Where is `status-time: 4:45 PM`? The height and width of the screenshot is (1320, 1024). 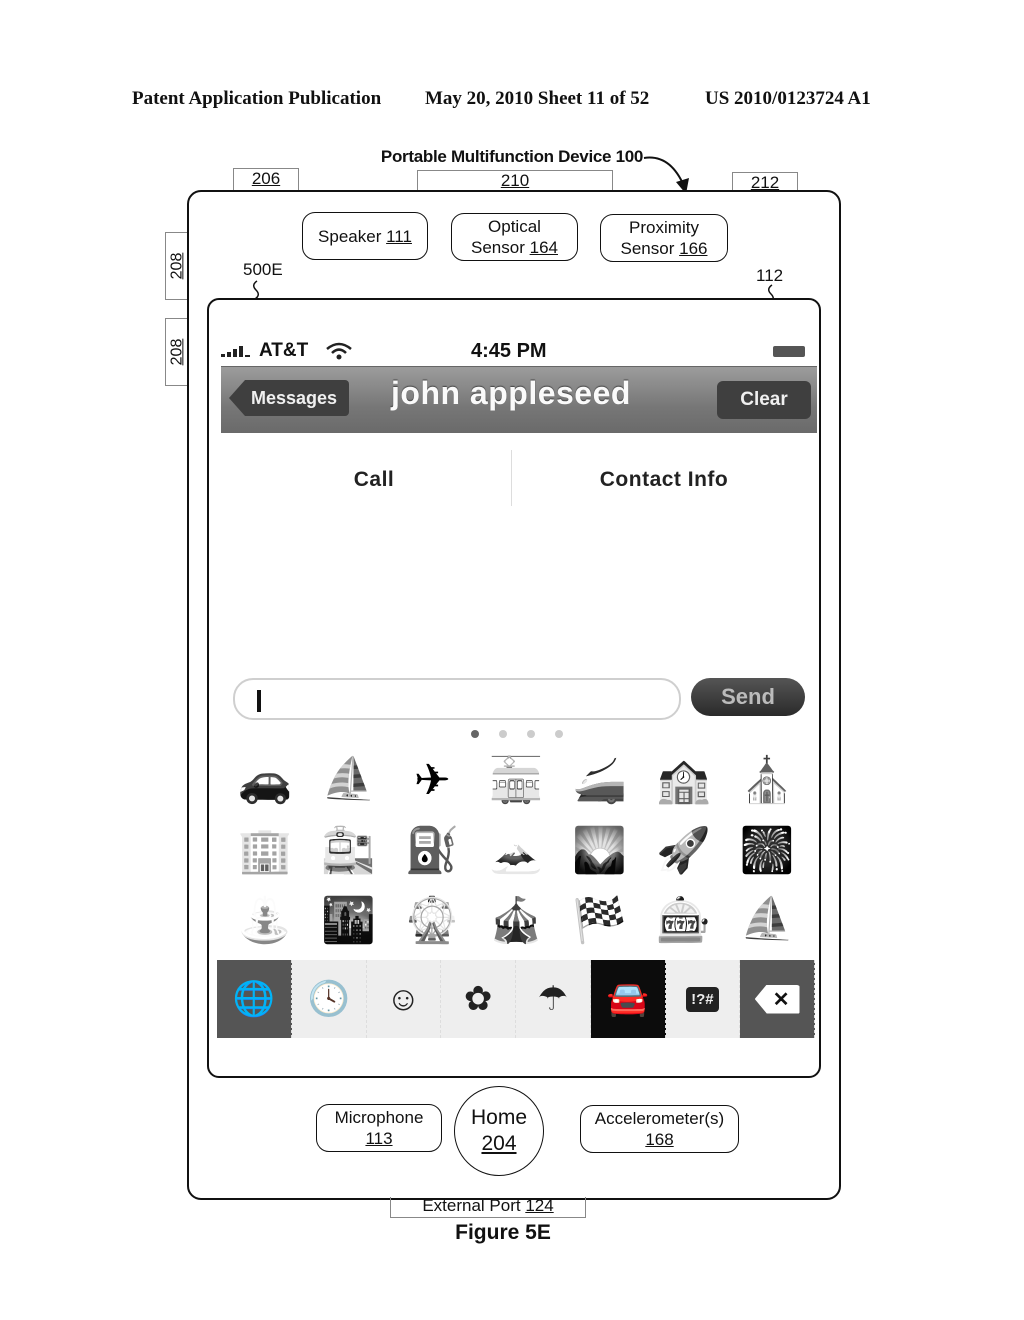 status-time: 4:45 PM is located at coordinates (509, 350).